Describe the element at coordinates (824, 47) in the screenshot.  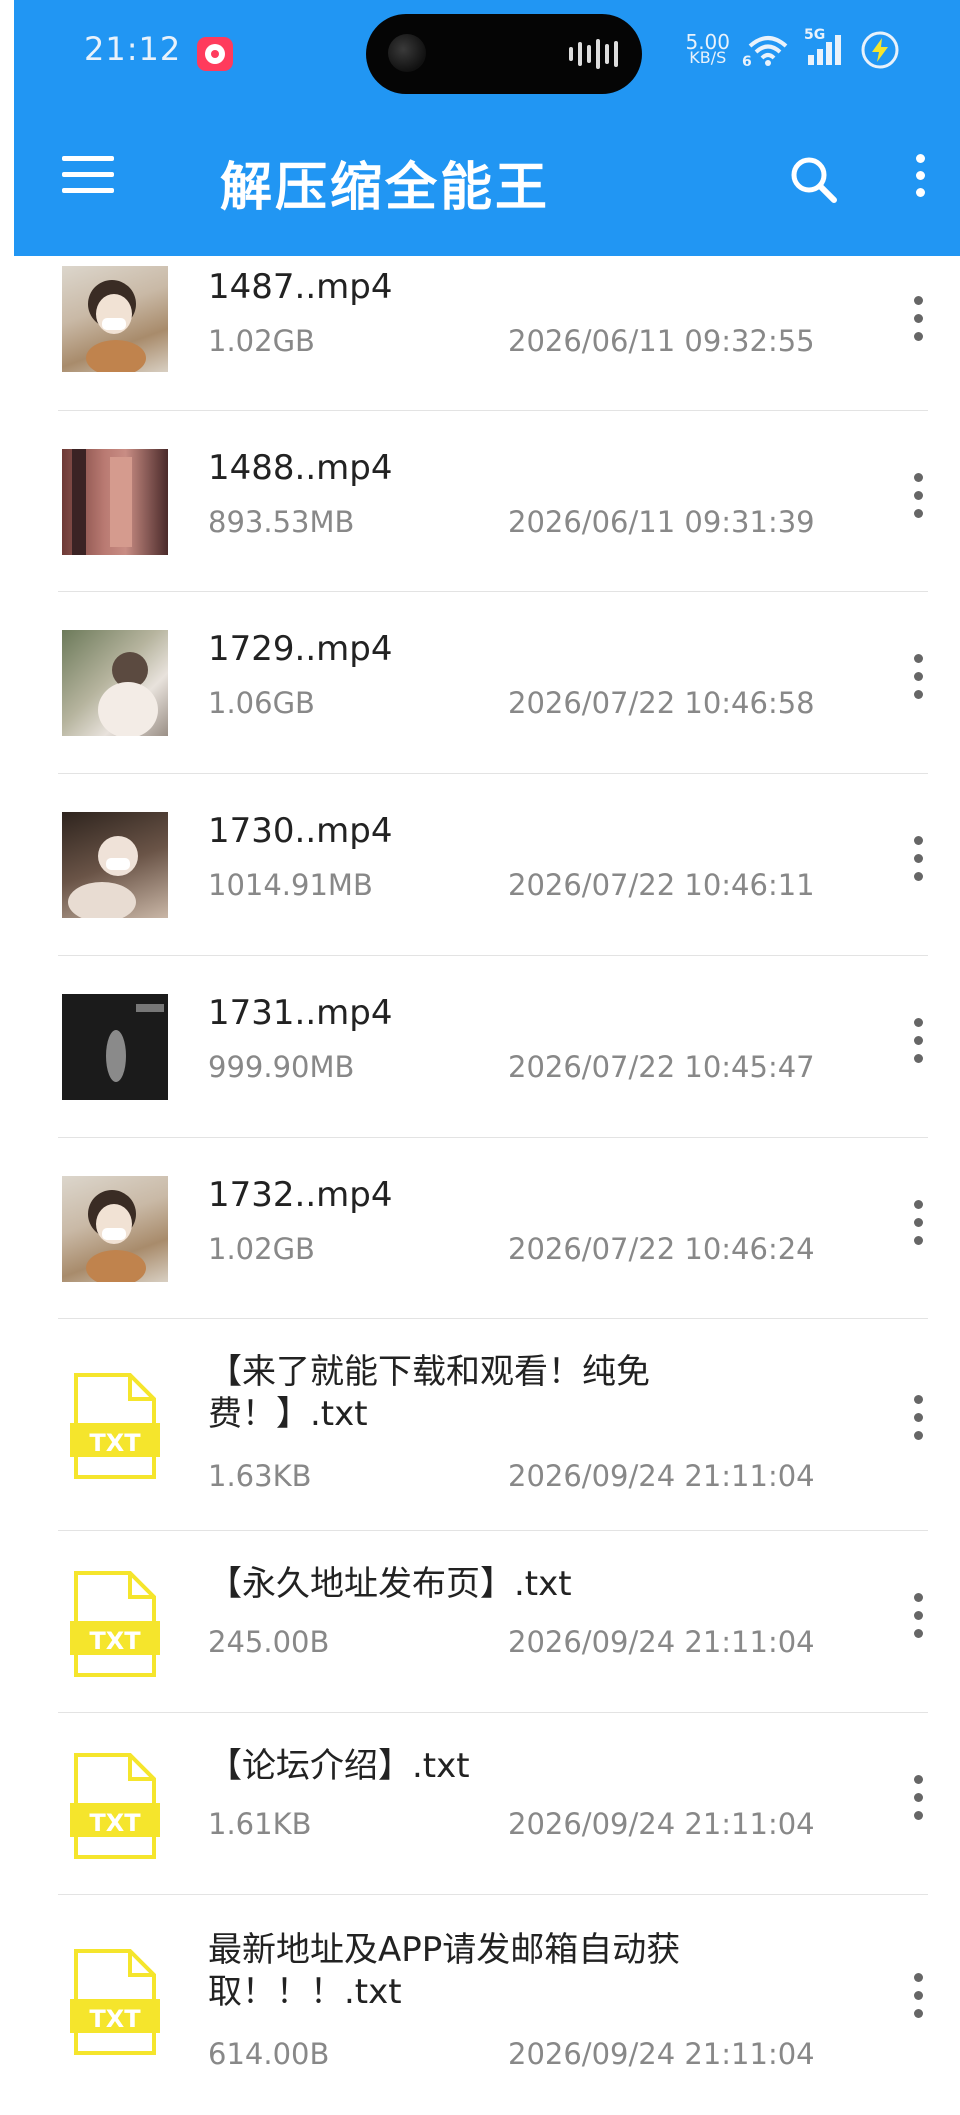
I see `signal-icon: 5G` at that location.